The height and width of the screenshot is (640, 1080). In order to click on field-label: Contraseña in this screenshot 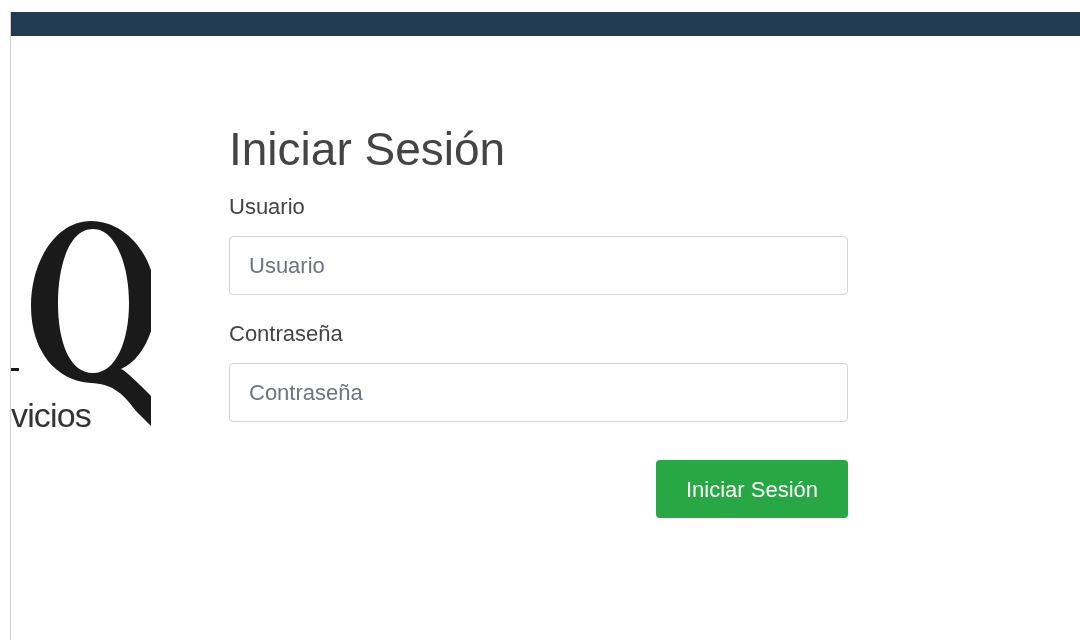, I will do `click(286, 334)`.